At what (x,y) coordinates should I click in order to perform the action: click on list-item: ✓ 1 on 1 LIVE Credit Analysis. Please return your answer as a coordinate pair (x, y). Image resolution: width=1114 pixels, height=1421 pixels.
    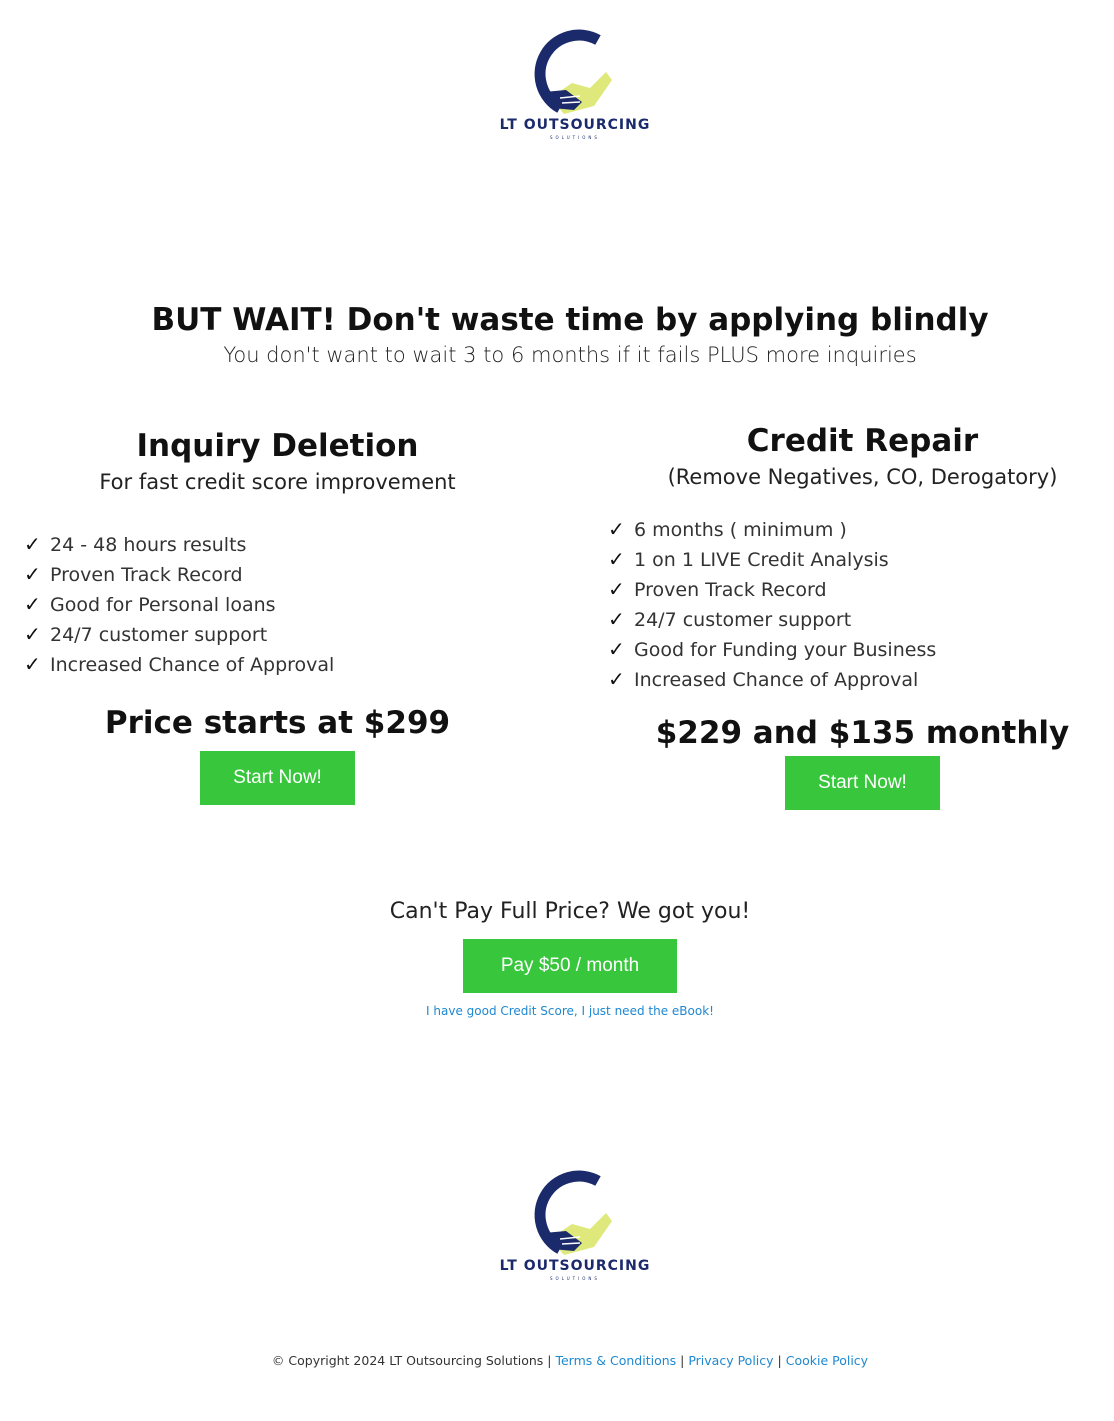
    Looking at the image, I should click on (858, 559).